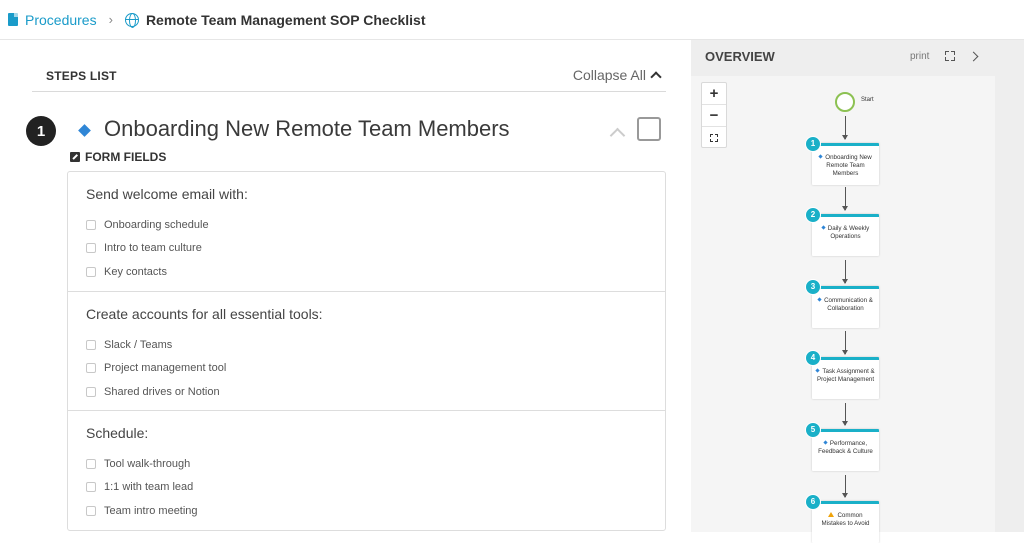 The image size is (1024, 543). What do you see at coordinates (649, 129) in the screenshot?
I see `step-complete-checkbox` at bounding box center [649, 129].